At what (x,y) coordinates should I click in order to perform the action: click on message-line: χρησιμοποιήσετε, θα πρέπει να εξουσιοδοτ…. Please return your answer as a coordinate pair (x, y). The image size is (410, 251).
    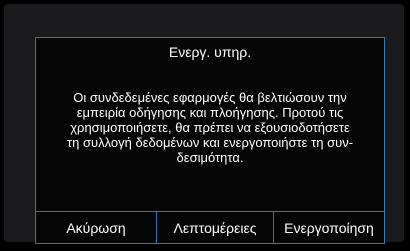
    Looking at the image, I should click on (210, 127).